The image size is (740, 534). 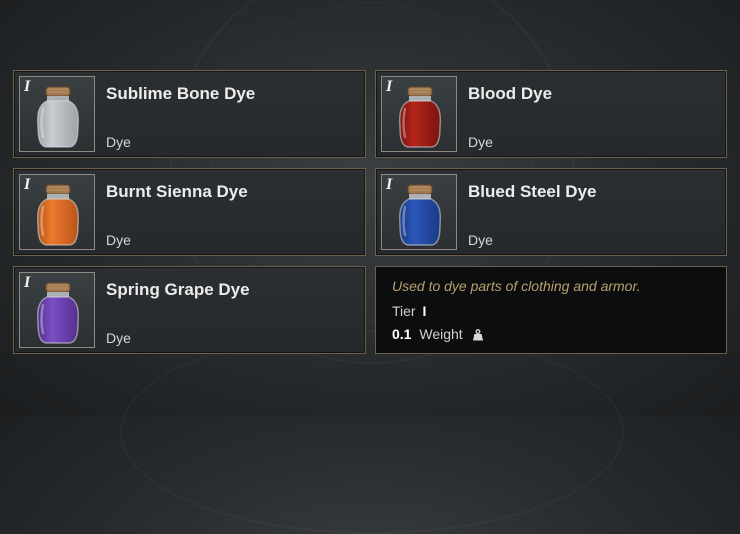 I want to click on dye-item-card: I Sublime Bone Dye Dye, so click(x=189, y=114).